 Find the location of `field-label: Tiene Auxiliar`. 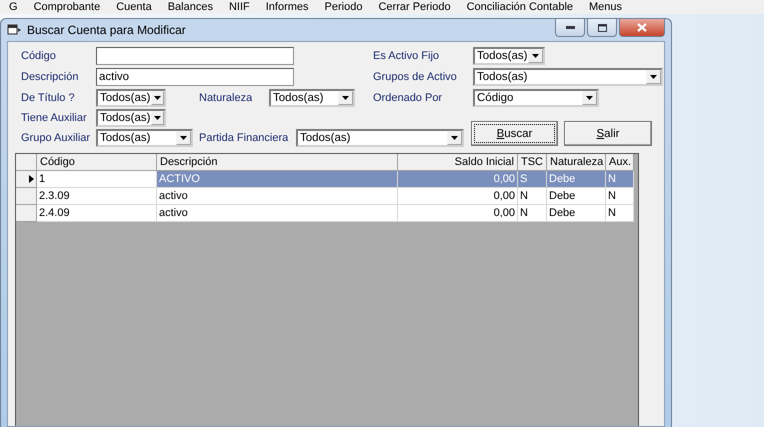

field-label: Tiene Auxiliar is located at coordinates (54, 118).